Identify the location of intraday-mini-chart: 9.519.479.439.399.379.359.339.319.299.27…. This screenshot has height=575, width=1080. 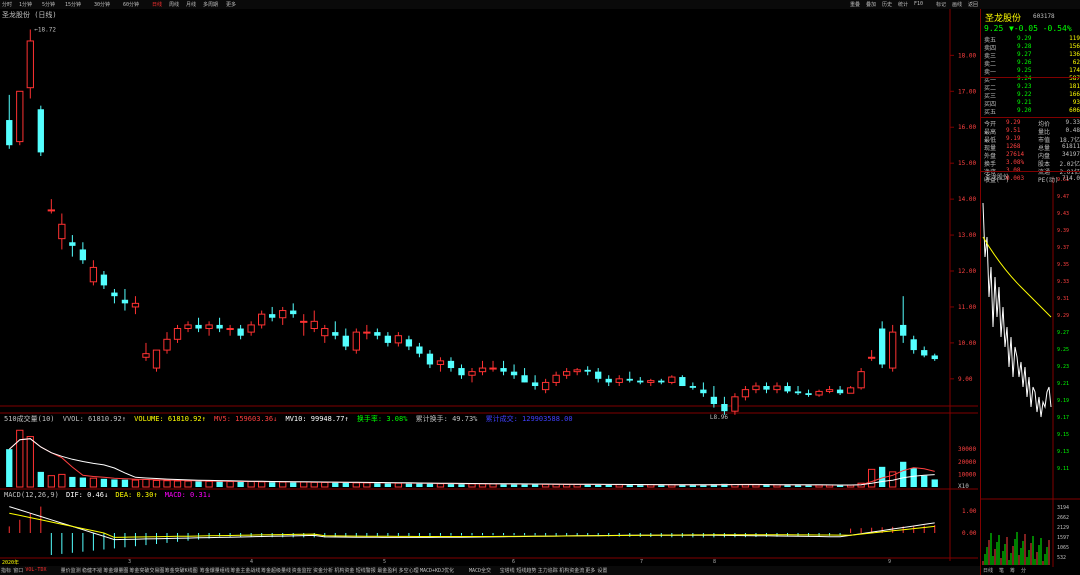
(1030, 372).